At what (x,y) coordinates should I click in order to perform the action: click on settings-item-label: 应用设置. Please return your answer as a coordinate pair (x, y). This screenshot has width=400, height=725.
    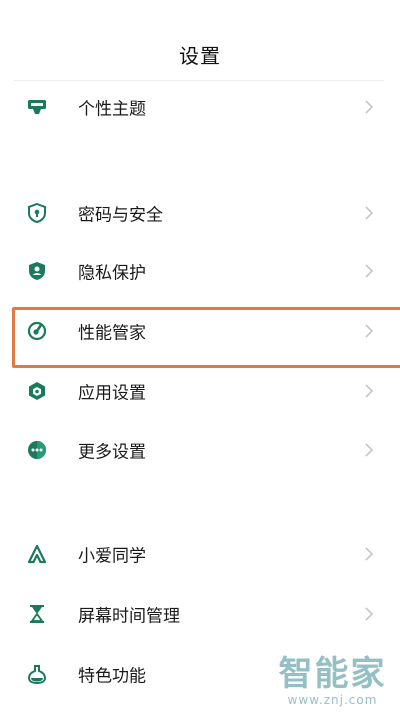
    Looking at the image, I should click on (112, 393).